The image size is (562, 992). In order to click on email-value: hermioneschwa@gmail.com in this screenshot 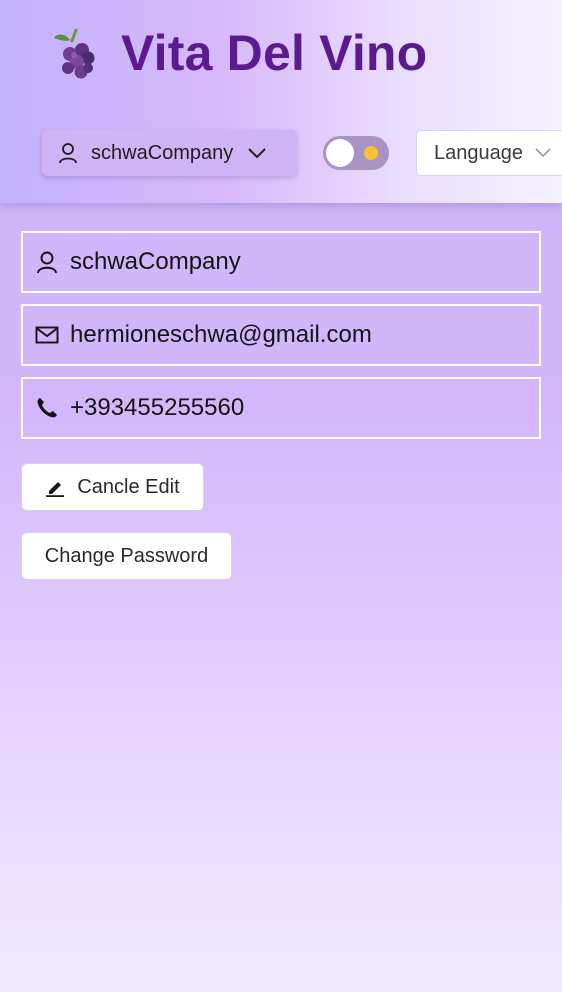, I will do `click(221, 334)`.